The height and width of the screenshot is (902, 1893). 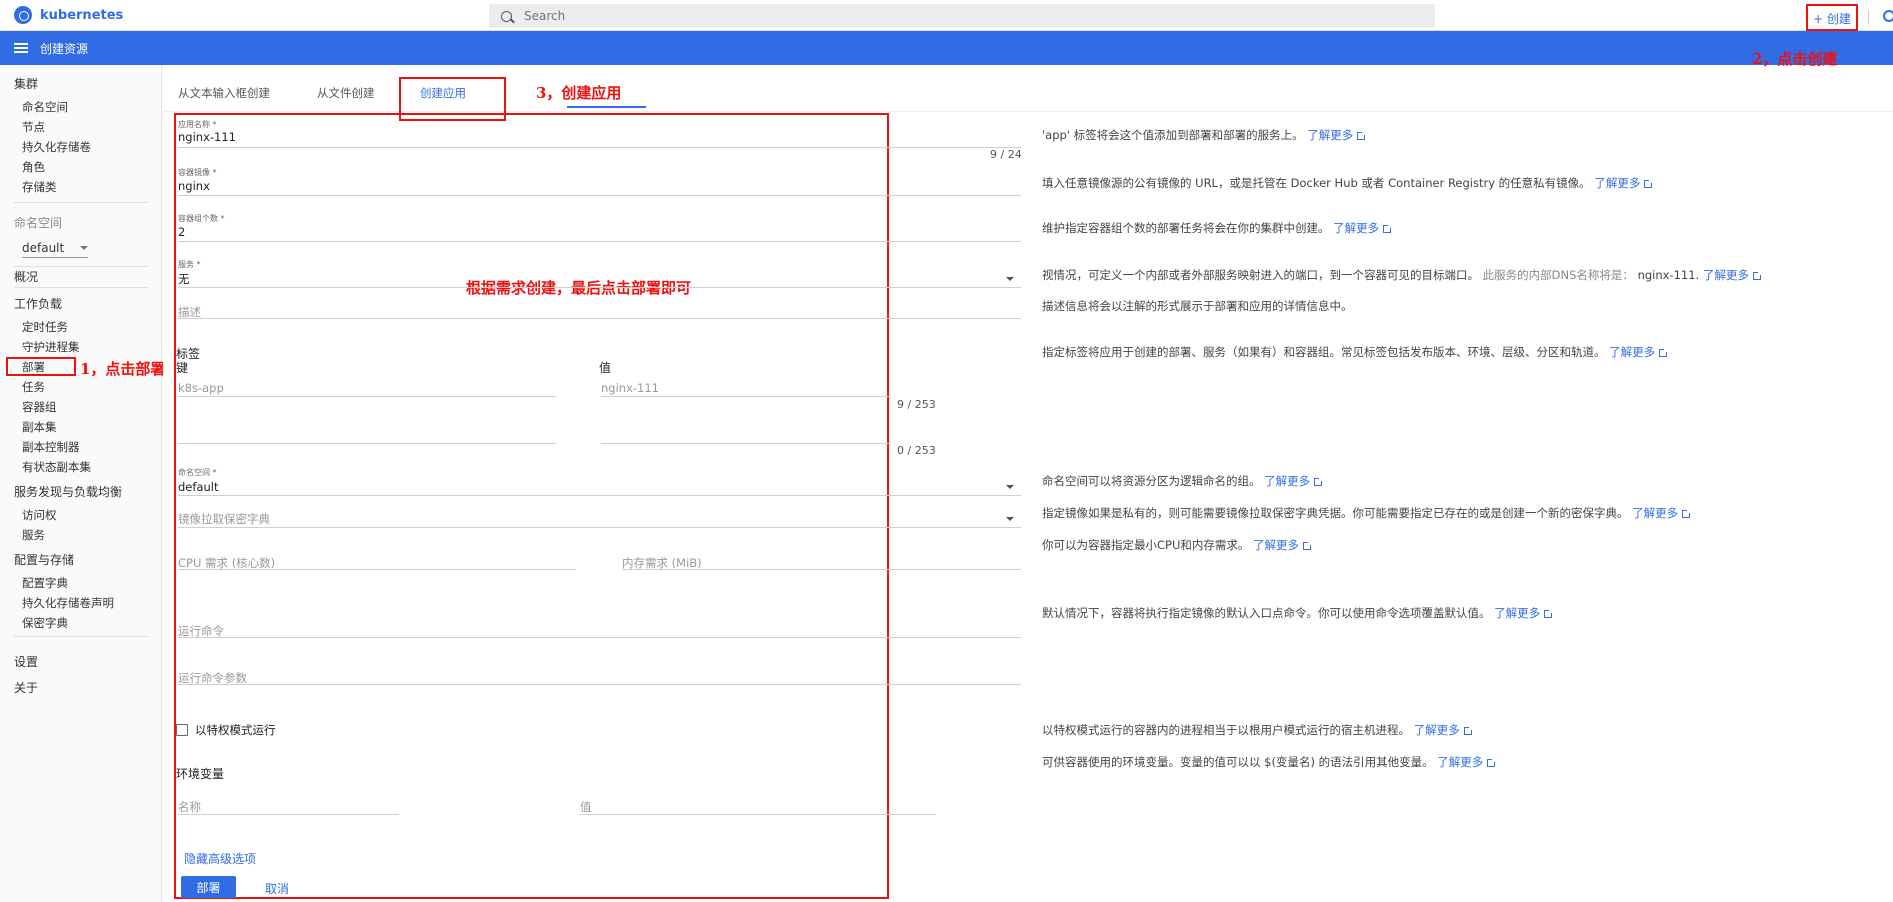 What do you see at coordinates (68, 603) in the screenshot?
I see `sidebar-item-pvcs: 持久化存储卷声明` at bounding box center [68, 603].